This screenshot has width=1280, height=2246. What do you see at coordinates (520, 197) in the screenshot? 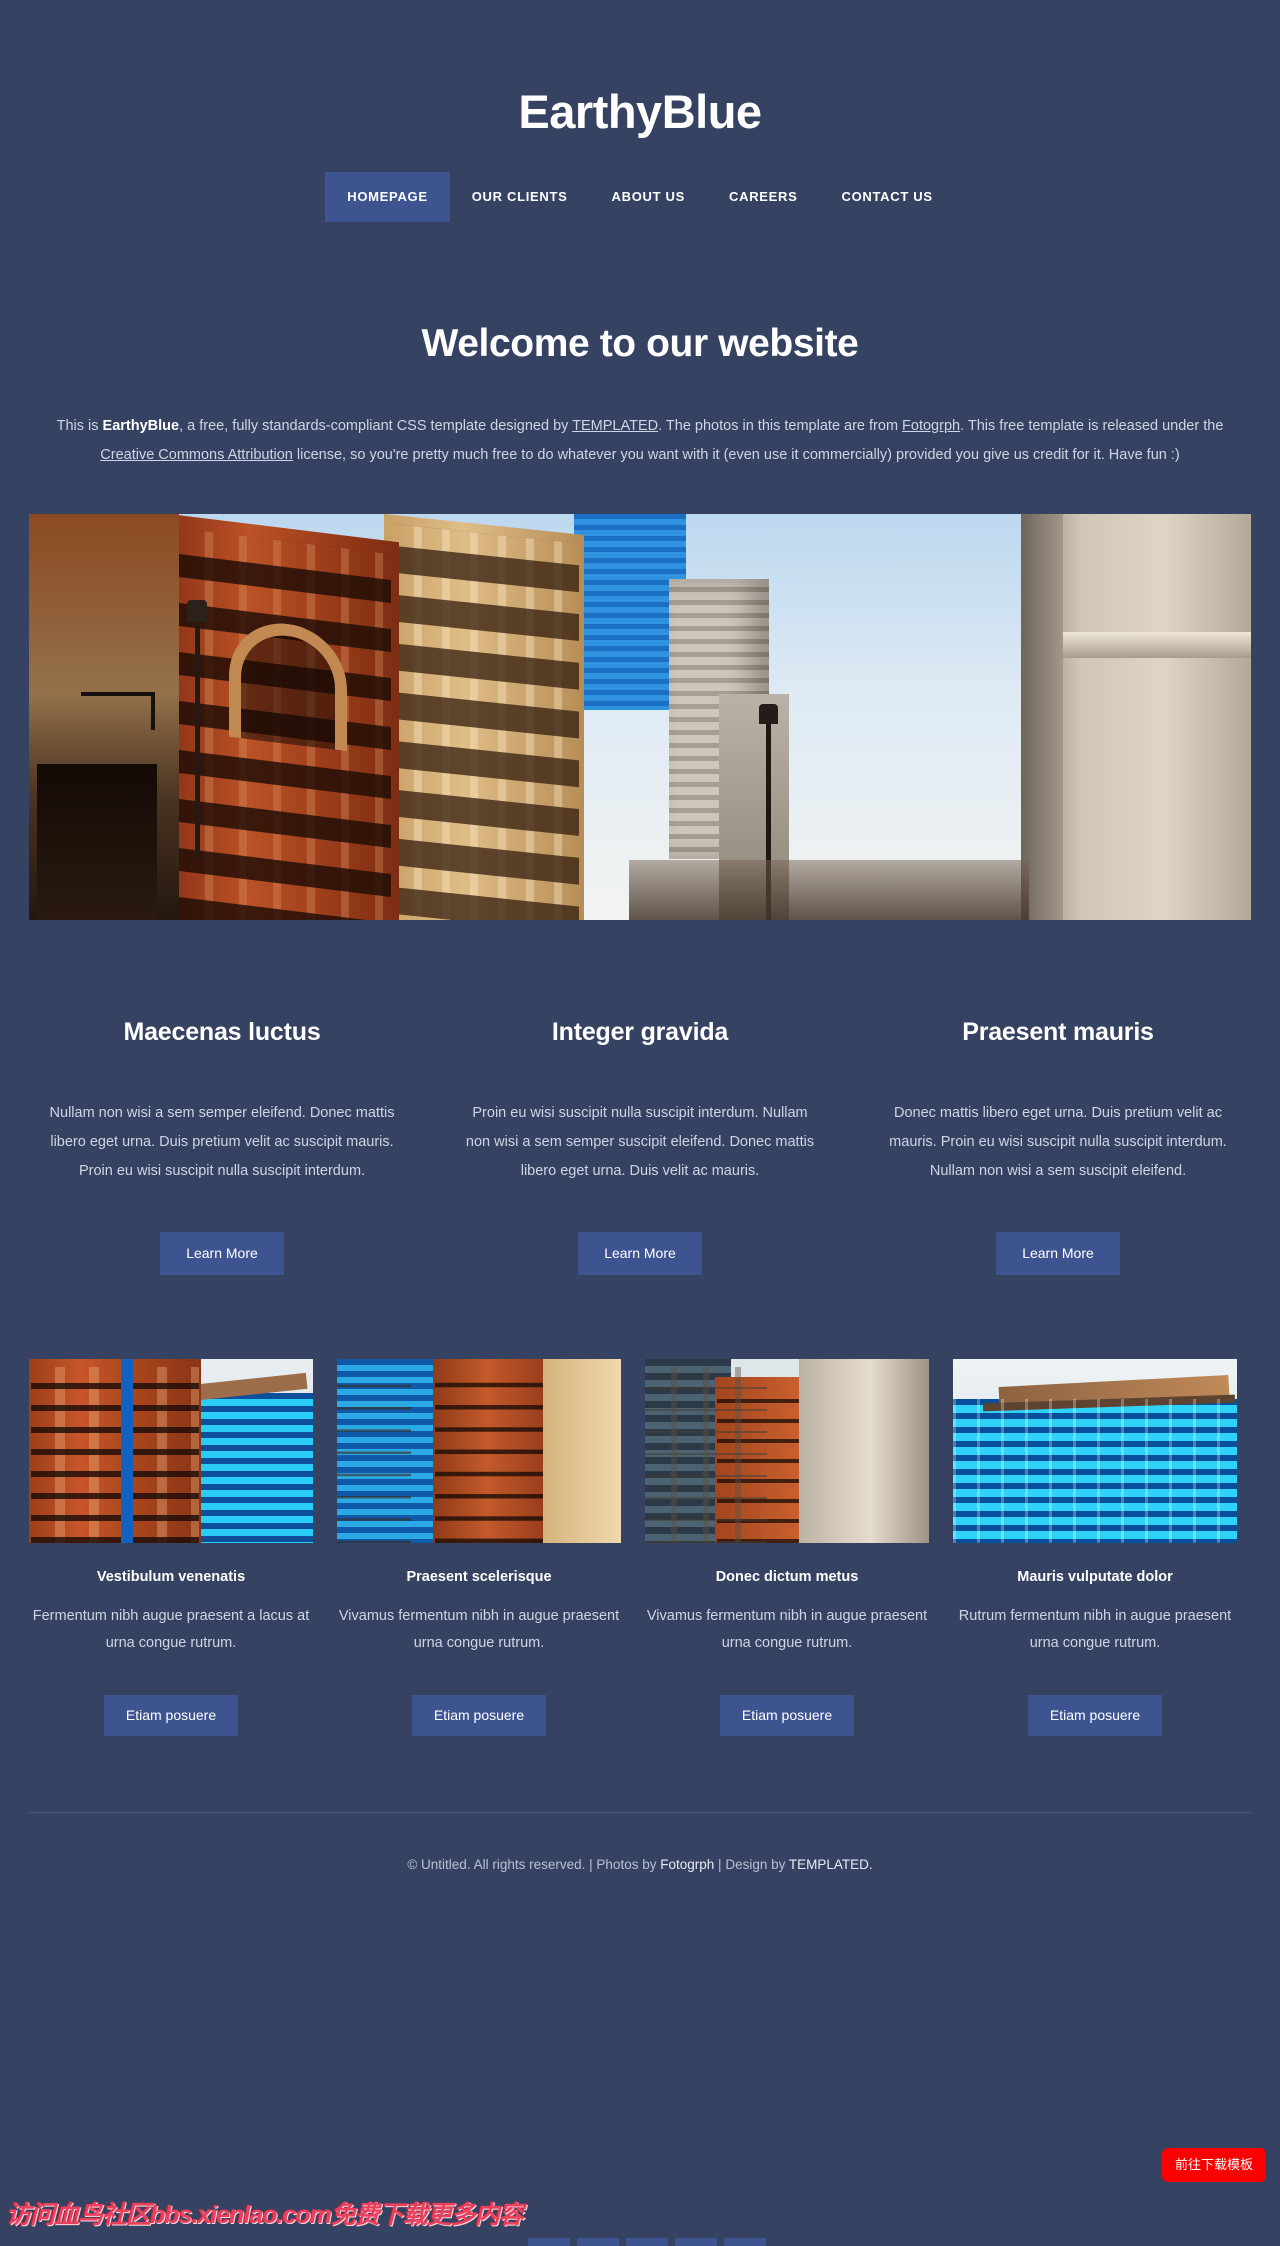
I see `nav-item-our-clients: OUR CLIENTS` at bounding box center [520, 197].